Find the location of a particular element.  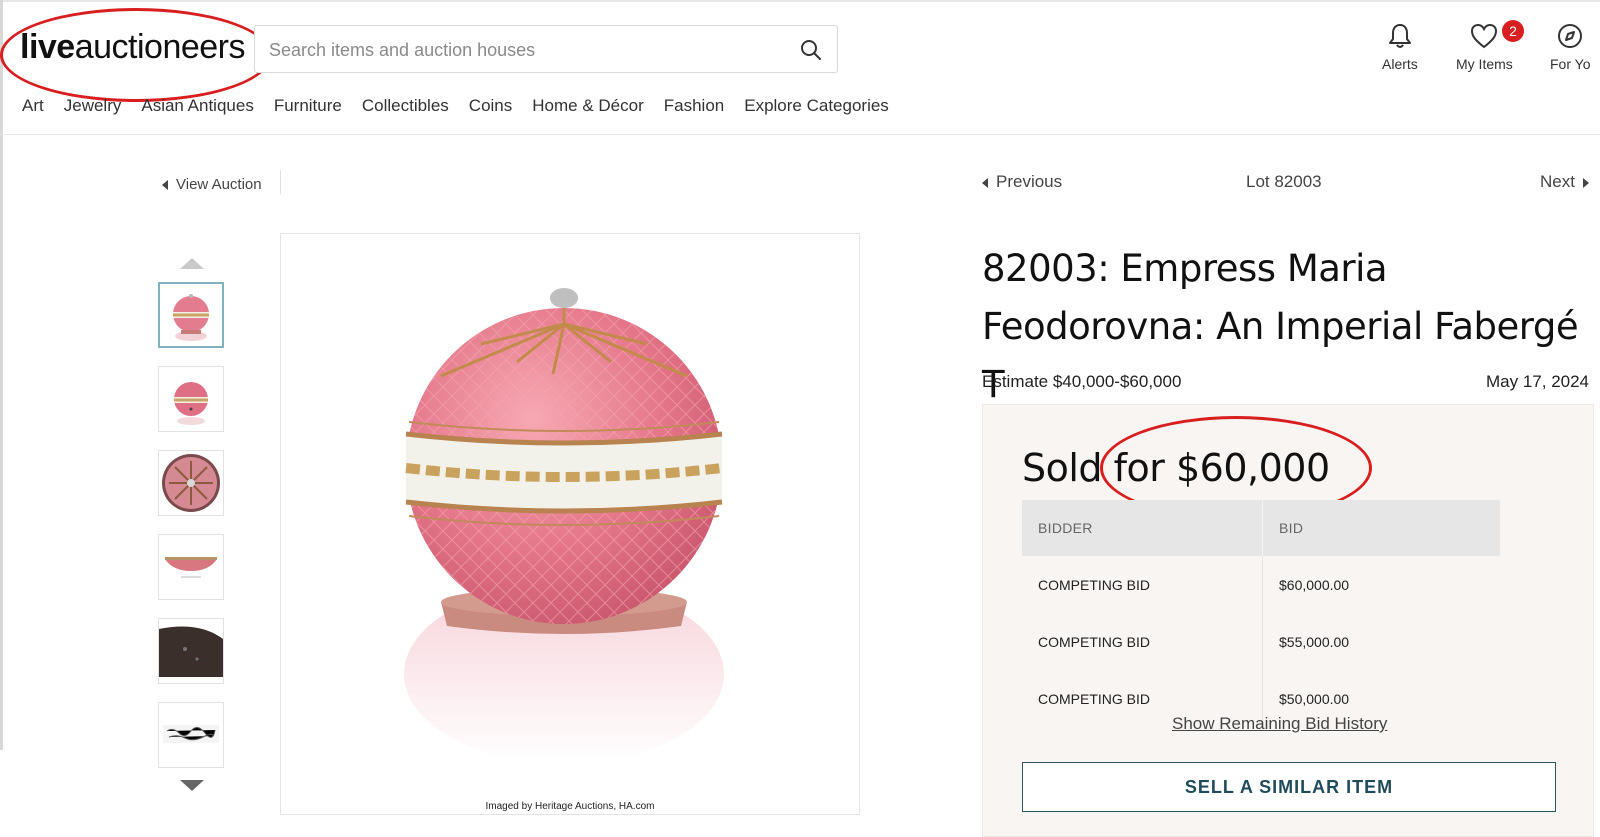

show-remaining-bids-link: Show Remaining Bid History is located at coordinates (1279, 724).